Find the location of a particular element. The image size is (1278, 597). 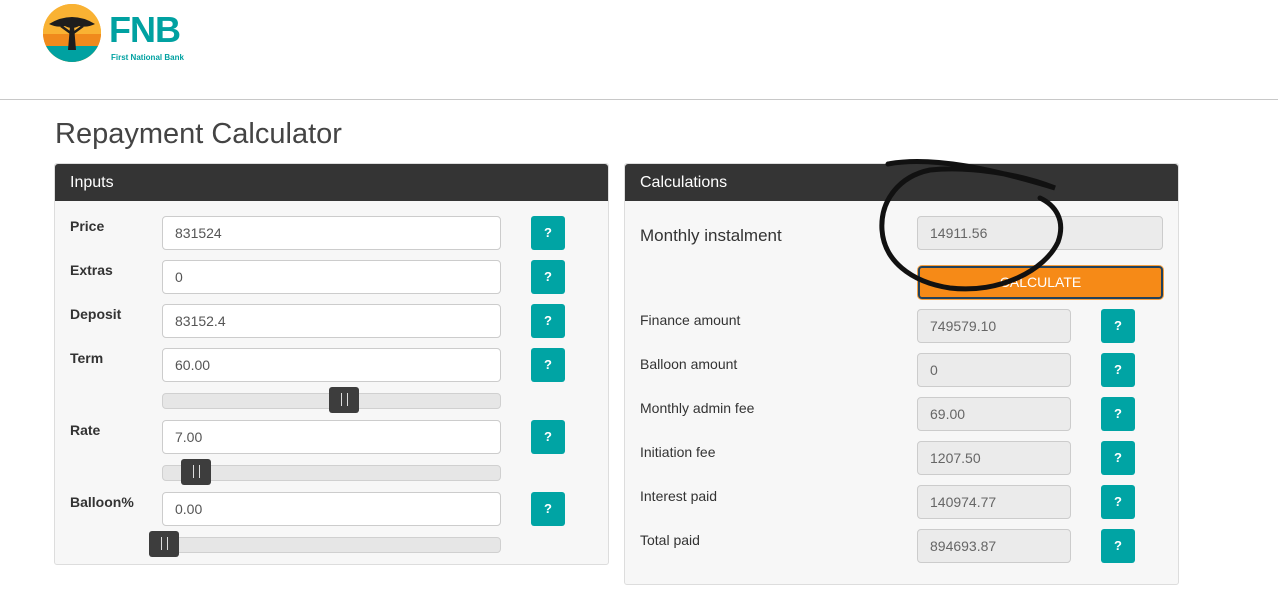

extras-input: 0 is located at coordinates (331, 277).